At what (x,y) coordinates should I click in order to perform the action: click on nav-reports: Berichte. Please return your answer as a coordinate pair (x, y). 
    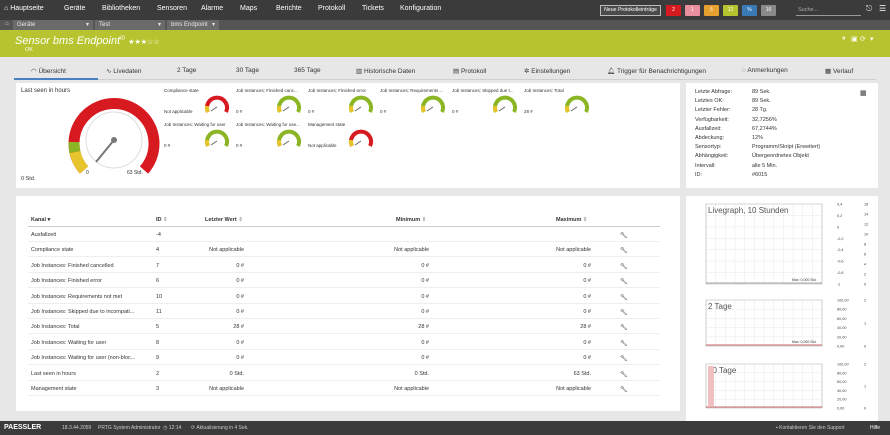
    Looking at the image, I should click on (289, 8).